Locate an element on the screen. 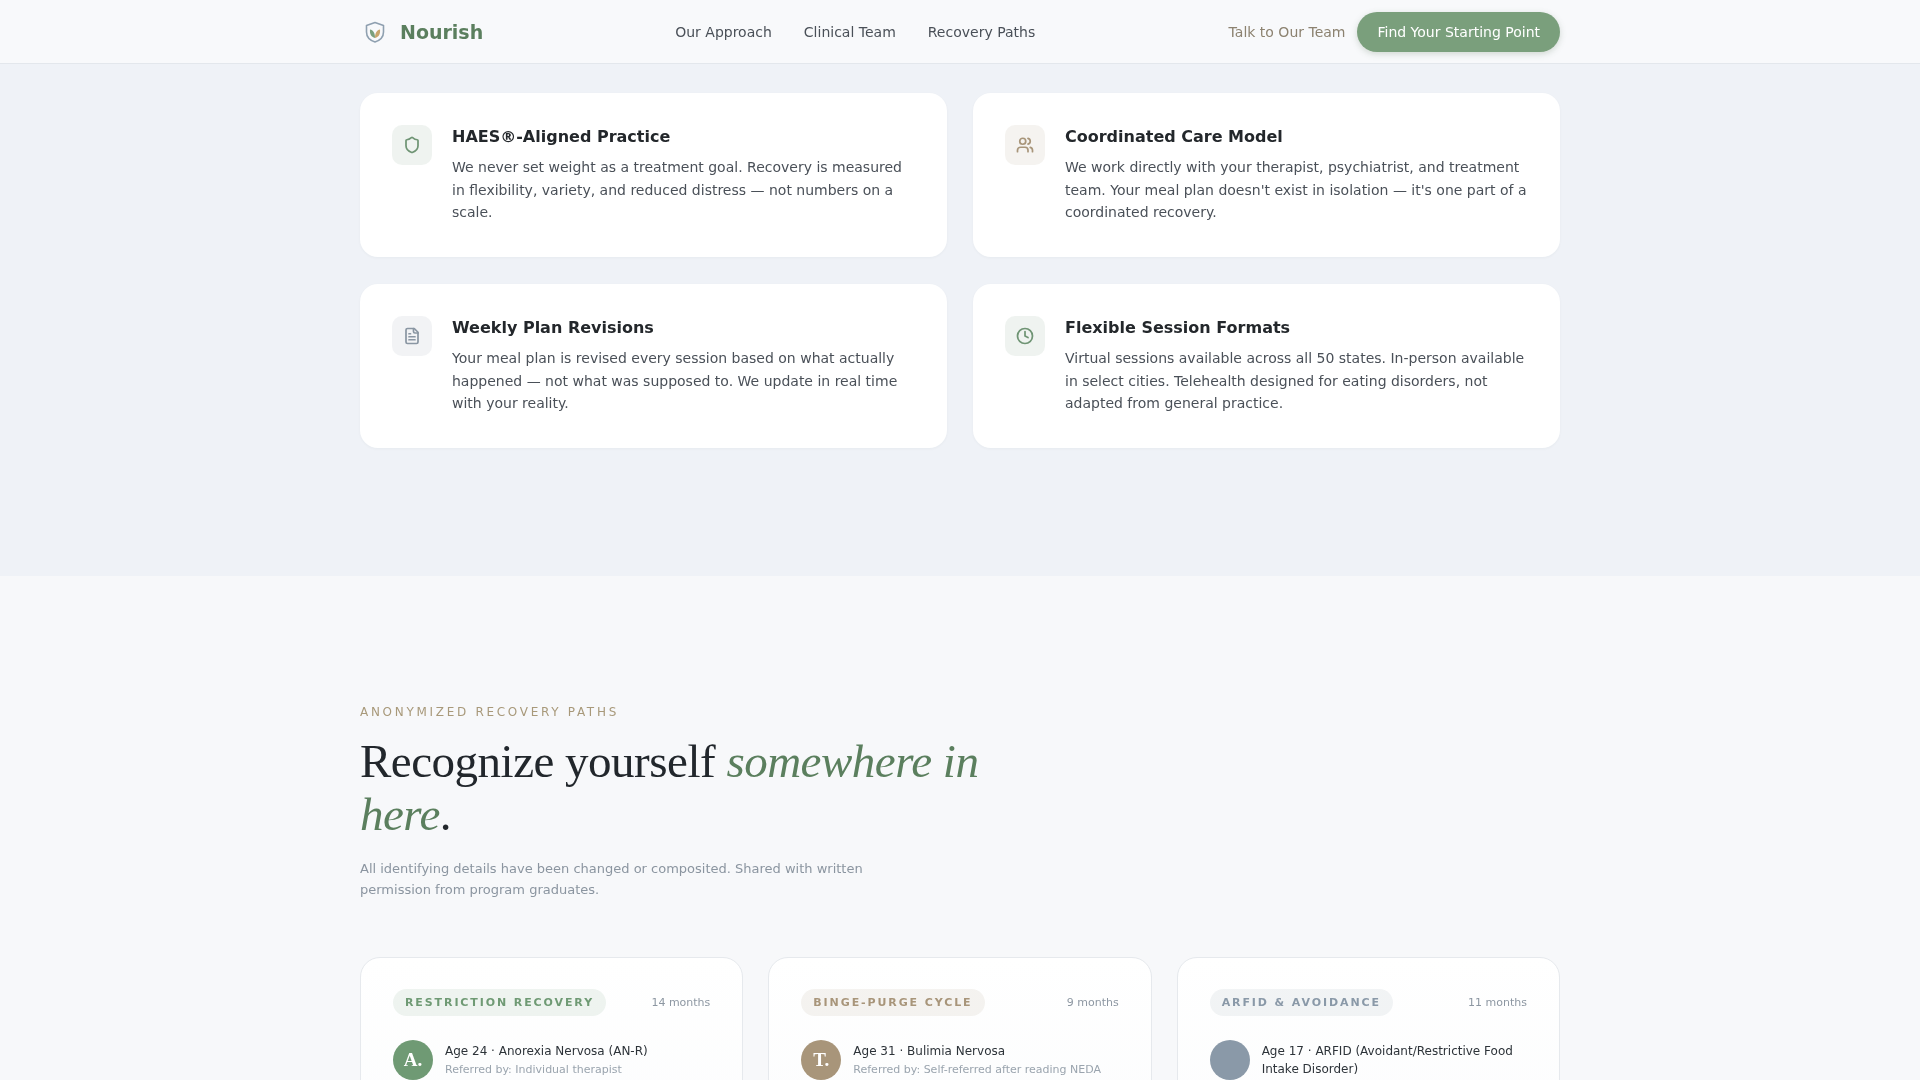  section-subtitle: All identifying details have been changed or composited. Shared with written permission from program graduates. is located at coordinates (612, 879).